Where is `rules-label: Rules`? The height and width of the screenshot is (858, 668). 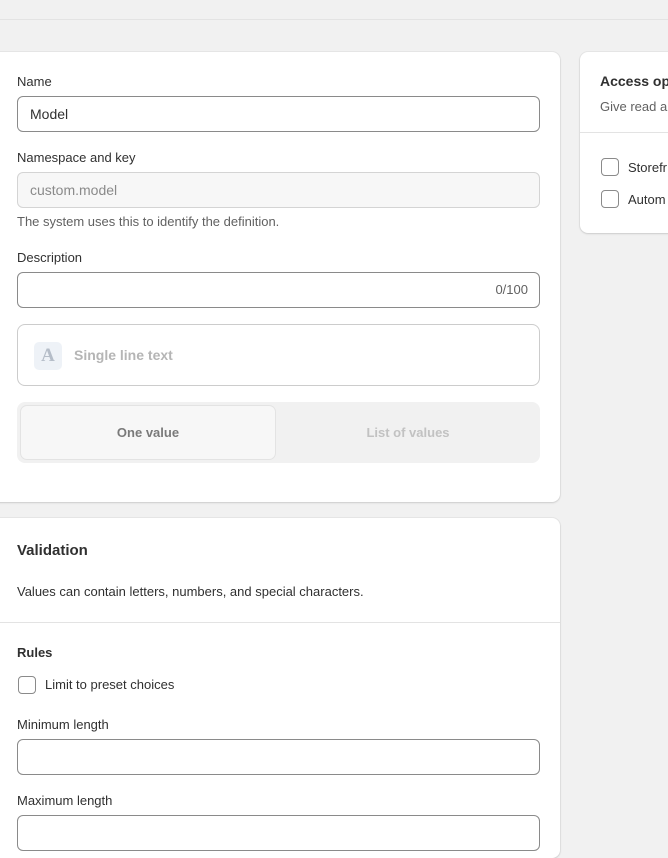 rules-label: Rules is located at coordinates (35, 652).